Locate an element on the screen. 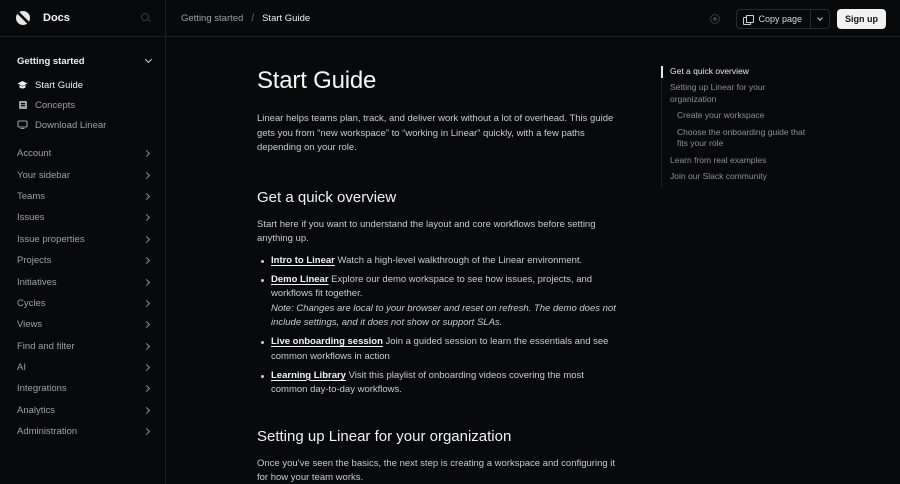 The width and height of the screenshot is (900, 484). sidebar-item-projects: Projects is located at coordinates (82, 260).